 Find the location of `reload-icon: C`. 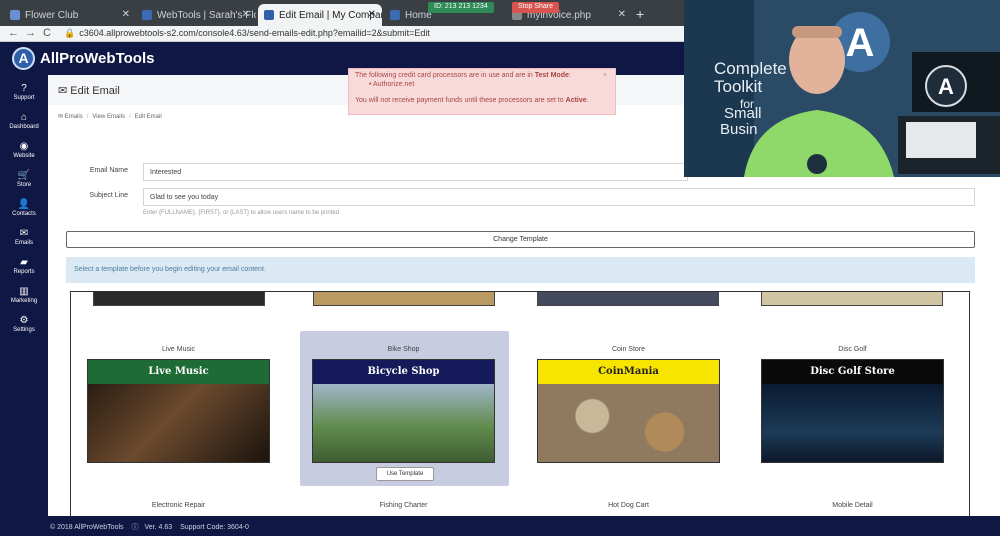

reload-icon: C is located at coordinates (47, 33).